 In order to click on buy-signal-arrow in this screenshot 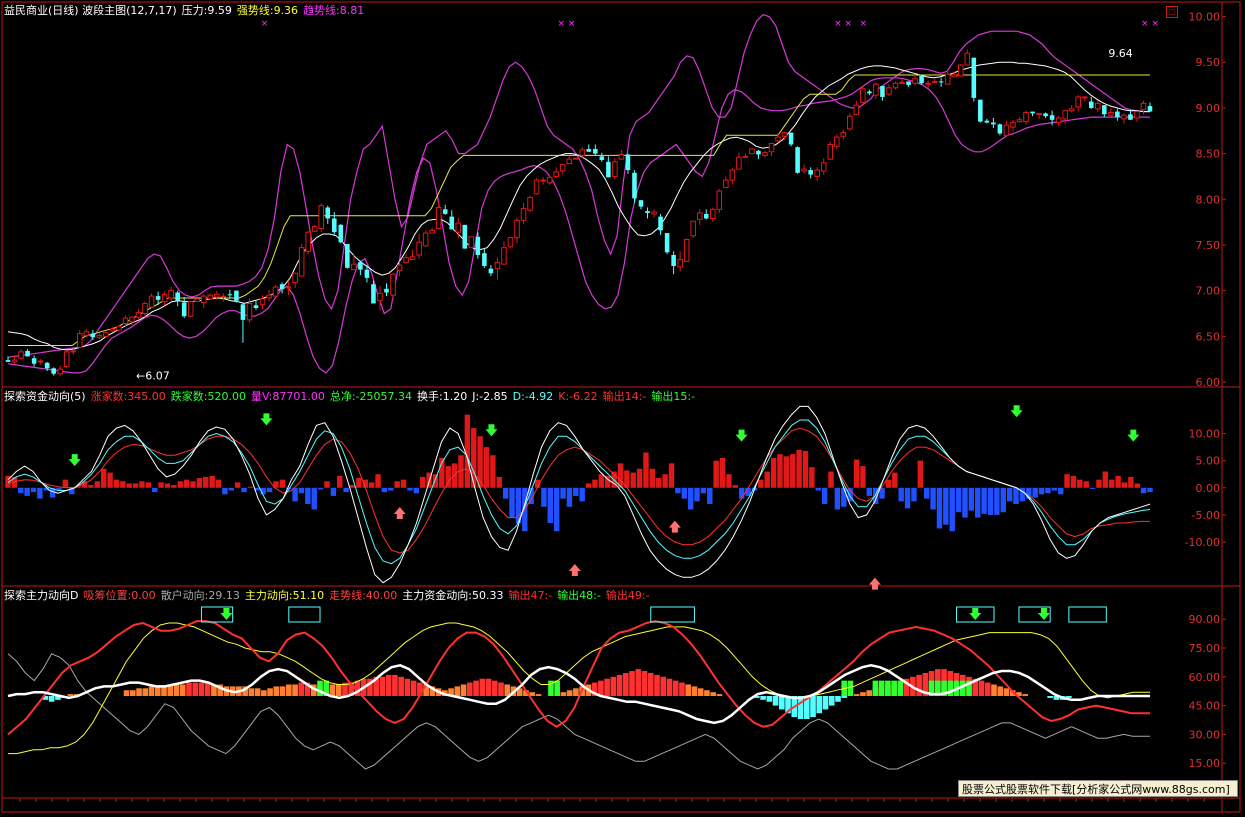, I will do `click(399, 513)`.